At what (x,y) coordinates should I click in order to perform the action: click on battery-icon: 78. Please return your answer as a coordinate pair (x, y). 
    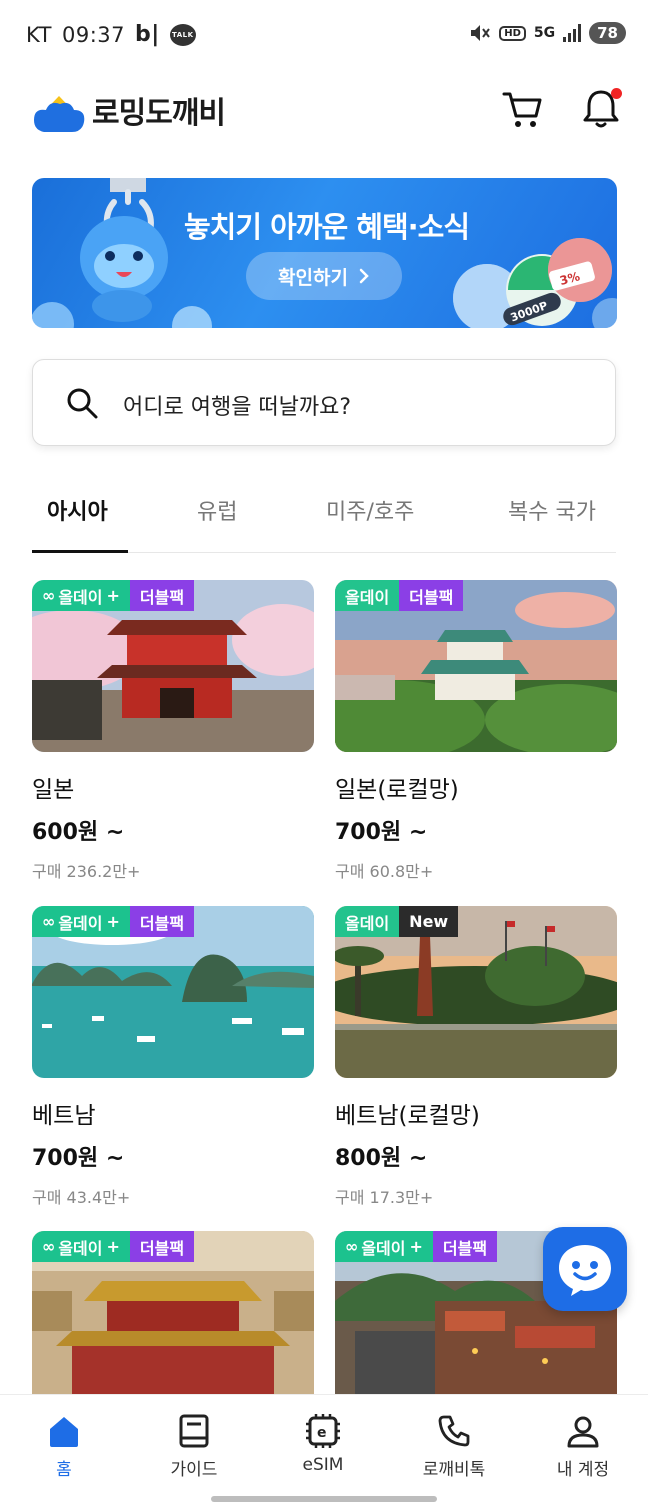
    Looking at the image, I should click on (607, 33).